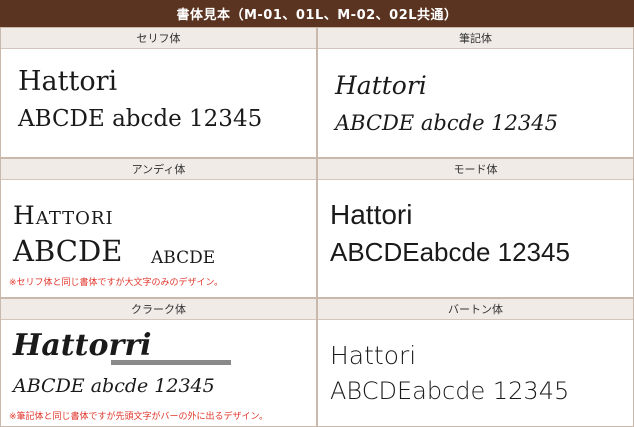  What do you see at coordinates (158, 169) in the screenshot?
I see `style-name: アンディ体` at bounding box center [158, 169].